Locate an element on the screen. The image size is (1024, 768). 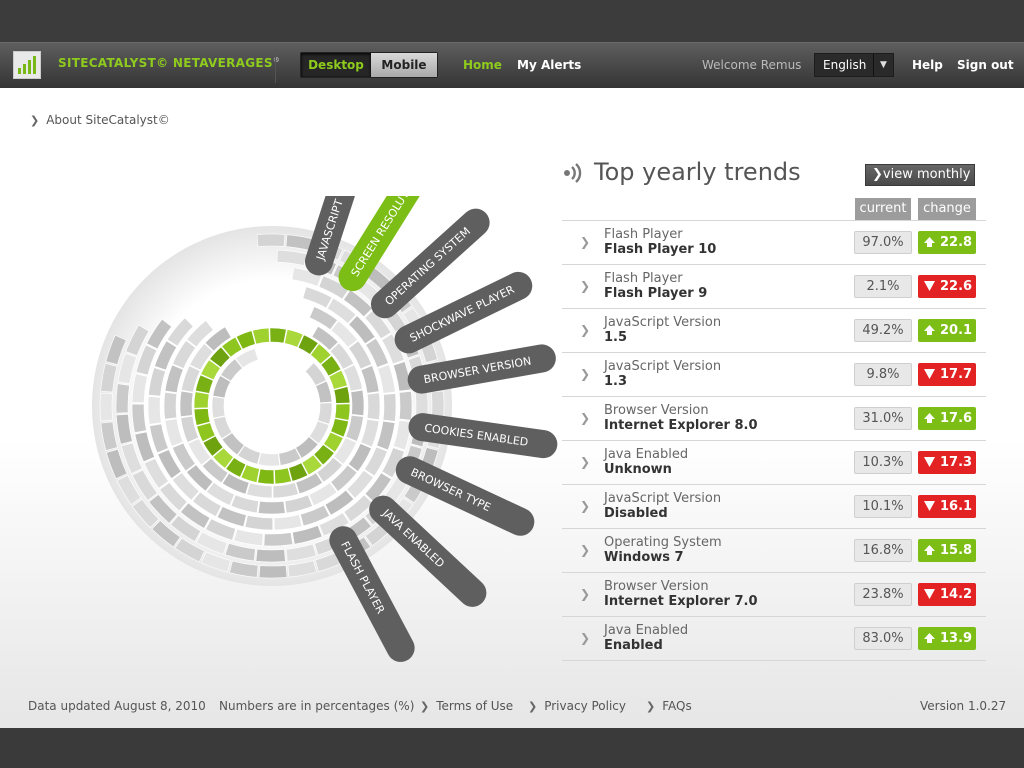
trend-category: Flash Player is located at coordinates (643, 234).